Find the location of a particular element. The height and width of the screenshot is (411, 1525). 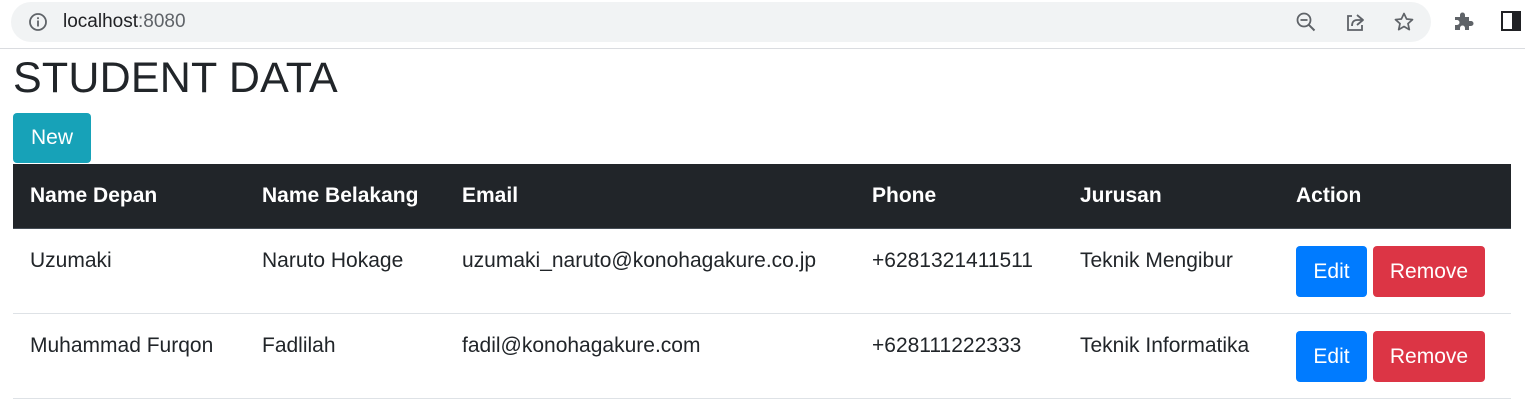

header-first-name: Name Depan is located at coordinates (94, 195).